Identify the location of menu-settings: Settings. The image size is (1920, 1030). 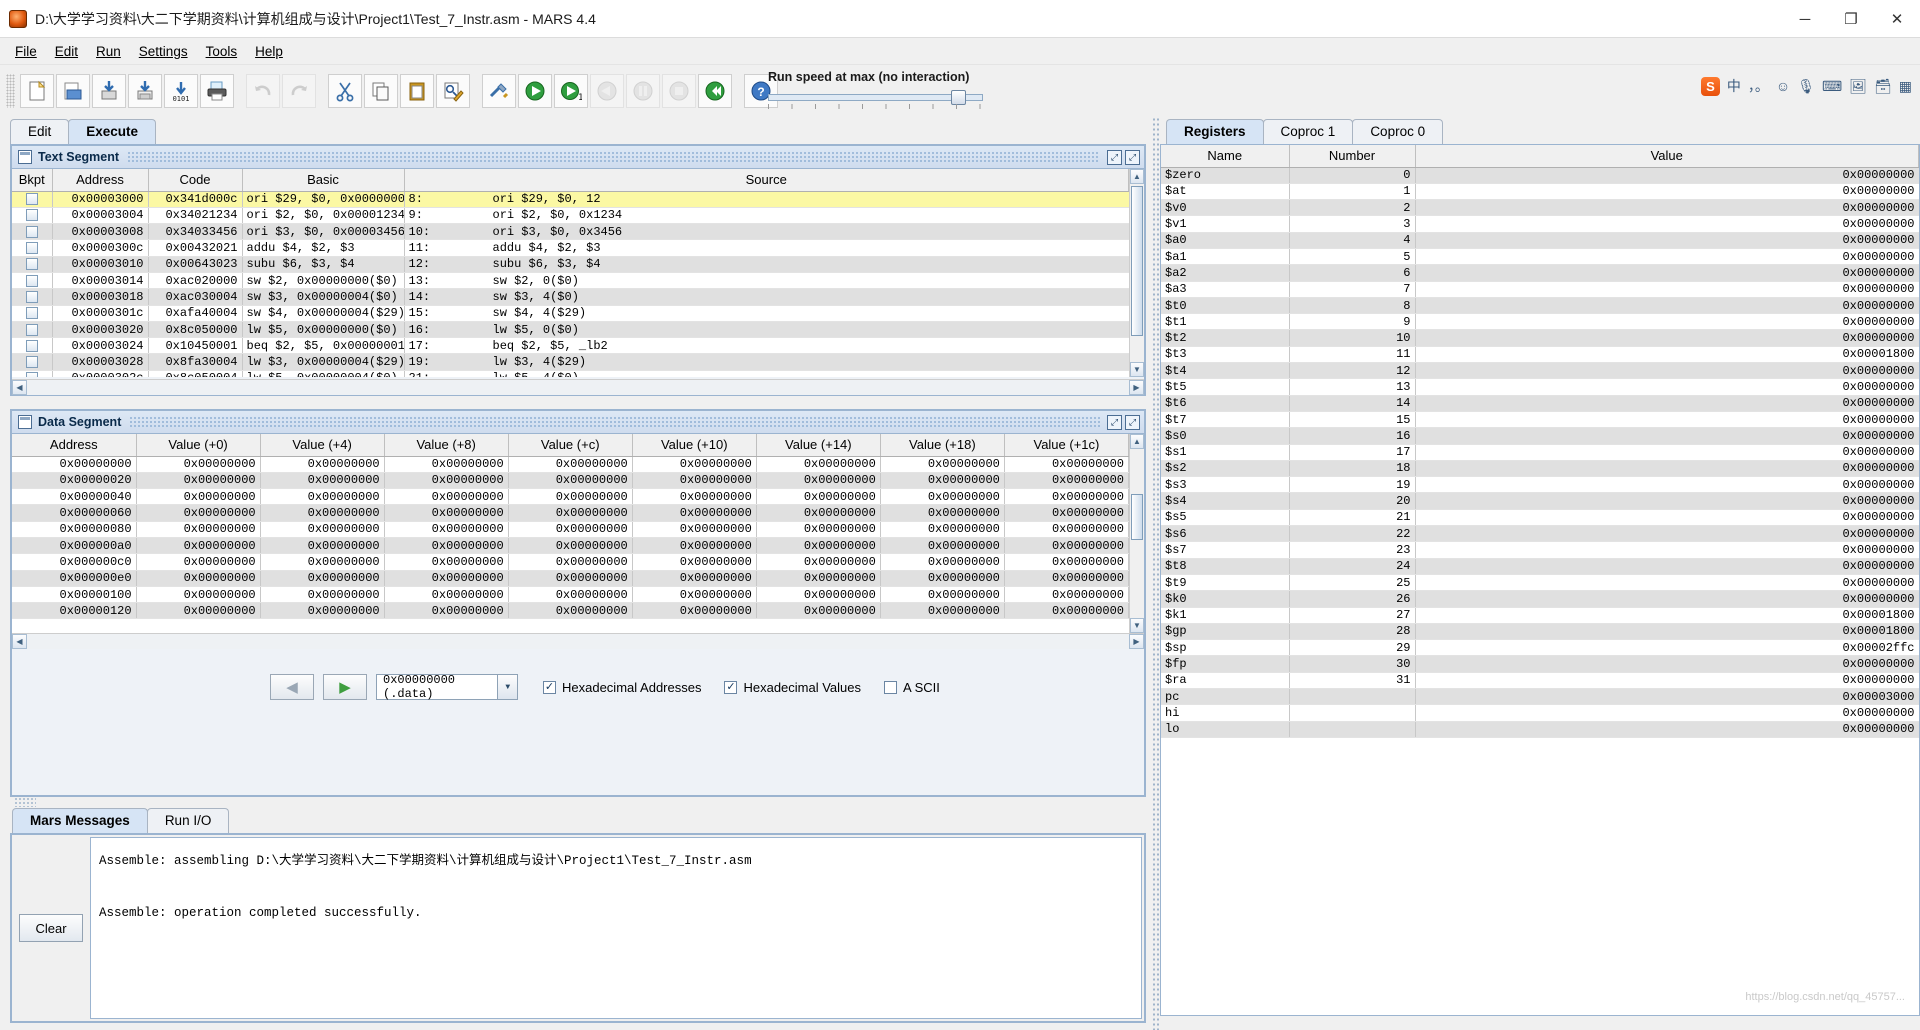
(163, 51).